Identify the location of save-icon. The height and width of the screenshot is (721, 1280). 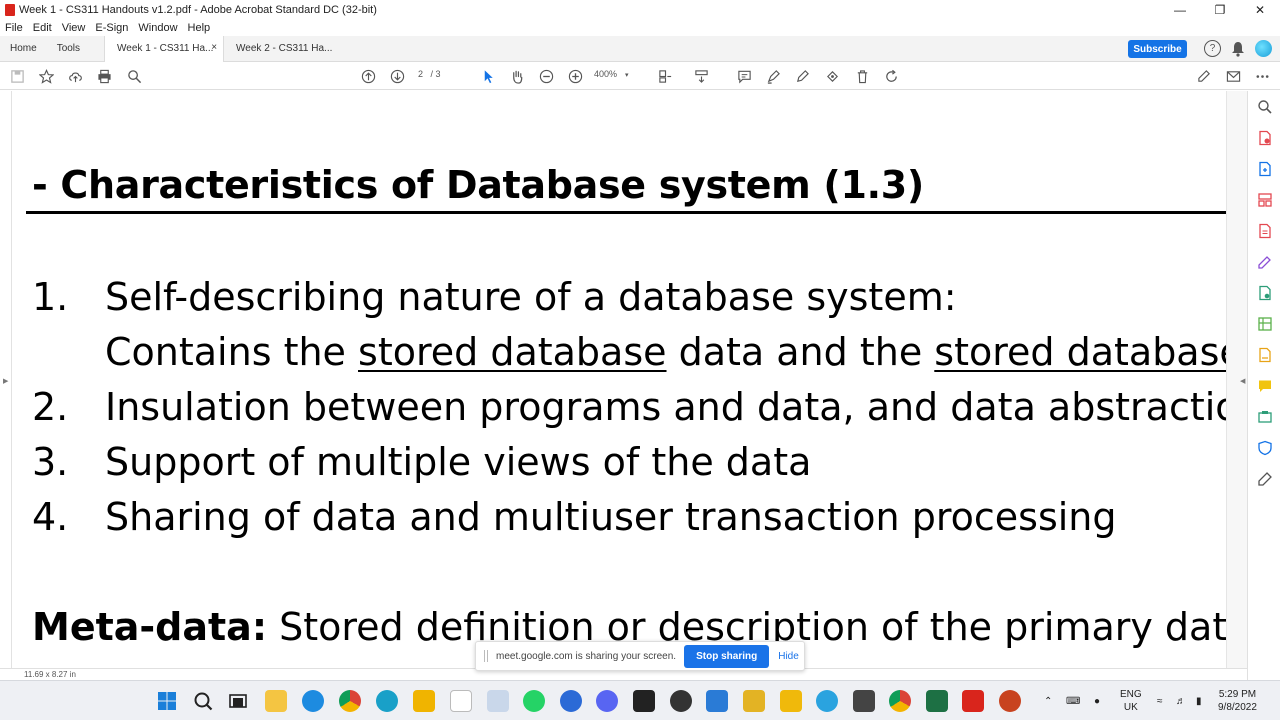
(17, 76).